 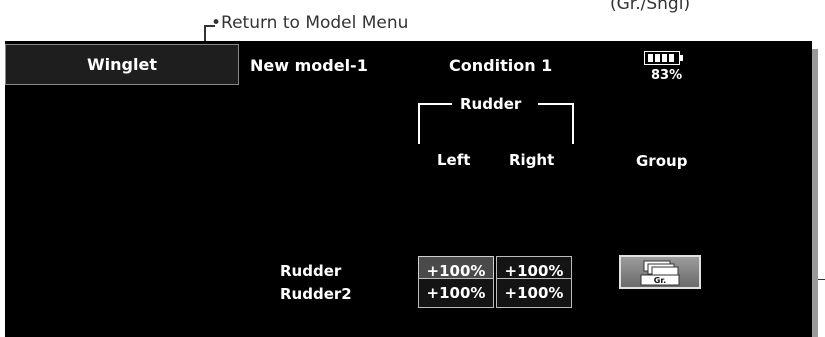 What do you see at coordinates (681, 58) in the screenshot?
I see `battery-tip` at bounding box center [681, 58].